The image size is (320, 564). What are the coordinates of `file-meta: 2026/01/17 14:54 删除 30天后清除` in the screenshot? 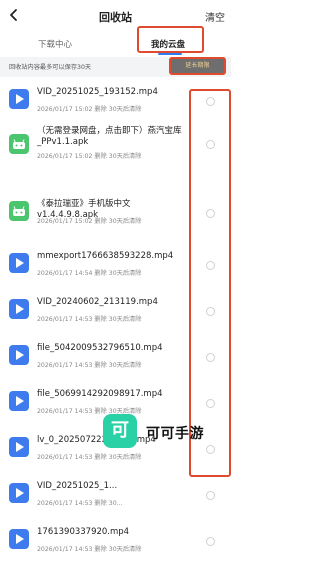 It's located at (89, 273).